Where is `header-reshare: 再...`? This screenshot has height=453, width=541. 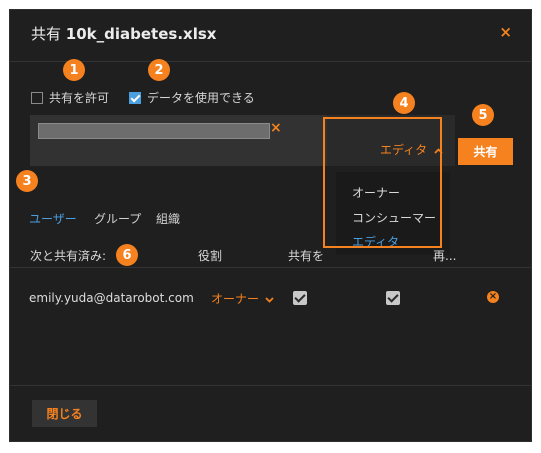 header-reshare: 再... is located at coordinates (445, 256).